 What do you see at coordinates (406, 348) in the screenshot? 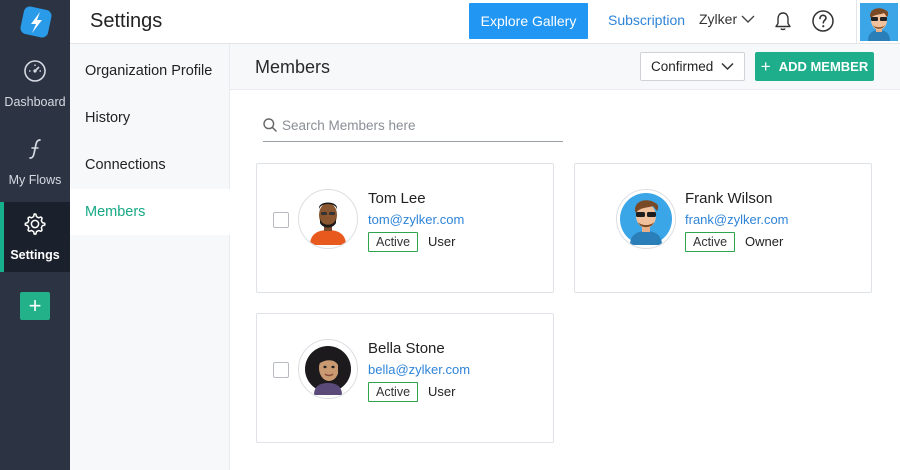
I see `member-name: Bella Stone` at bounding box center [406, 348].